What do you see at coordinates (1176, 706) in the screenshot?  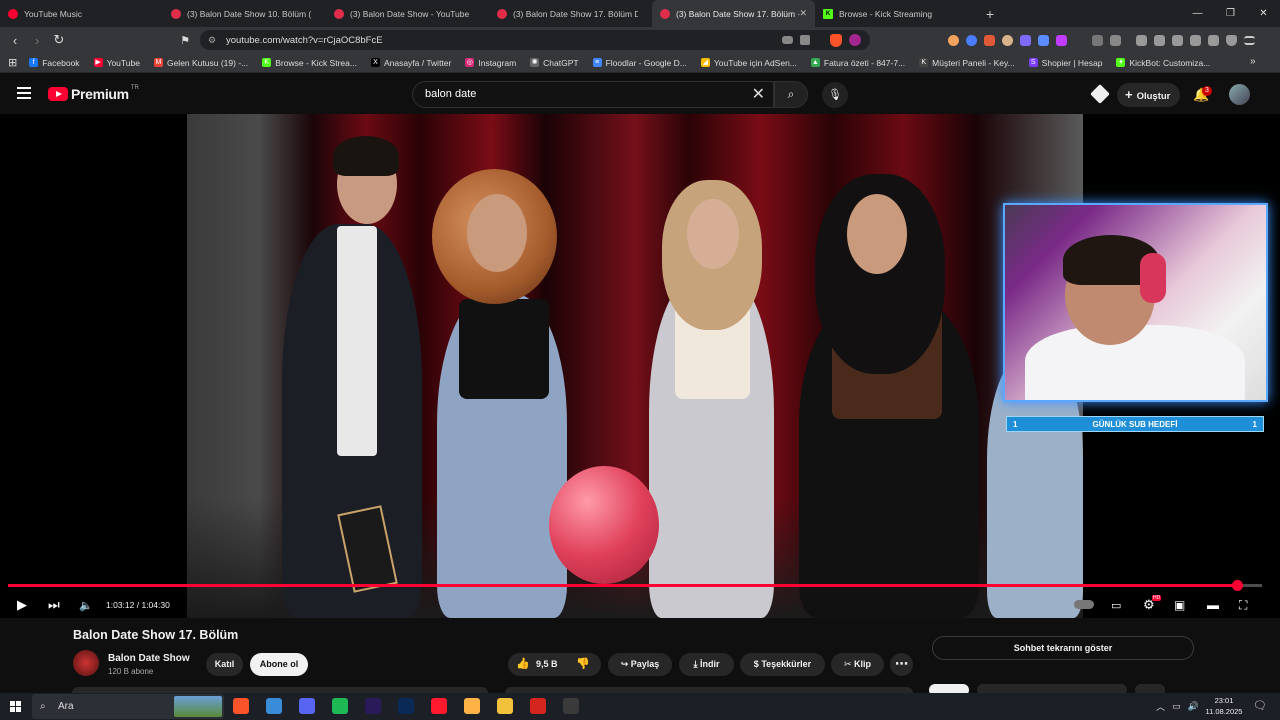 I see `network-icon: ▭` at bounding box center [1176, 706].